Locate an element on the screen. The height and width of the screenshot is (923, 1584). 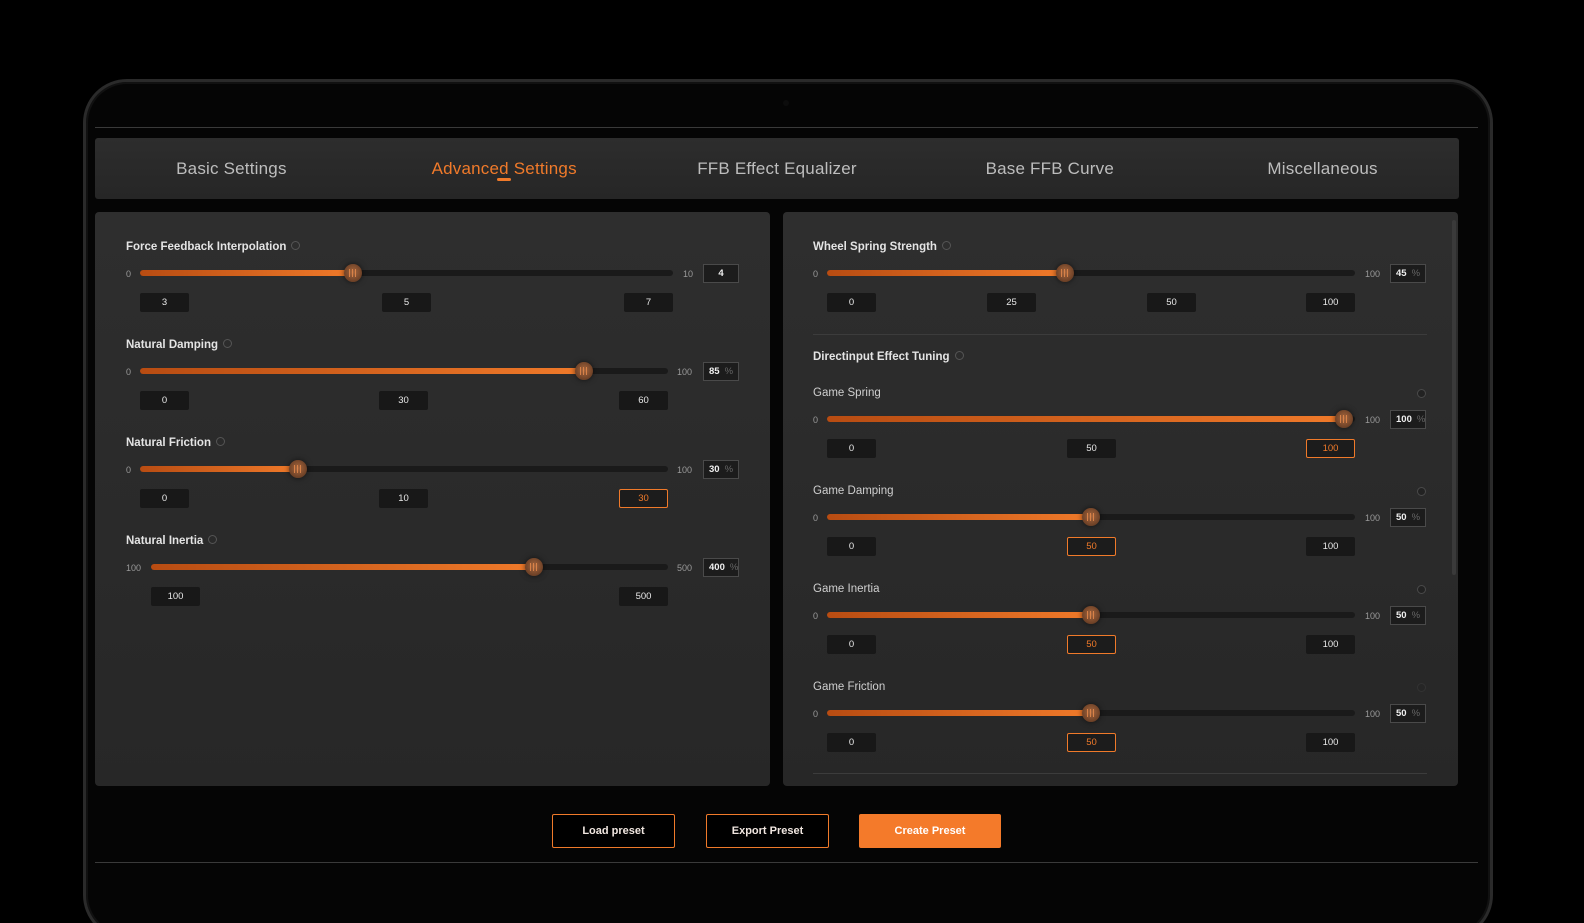
game-spring-preset-button: 0 is located at coordinates (851, 448).